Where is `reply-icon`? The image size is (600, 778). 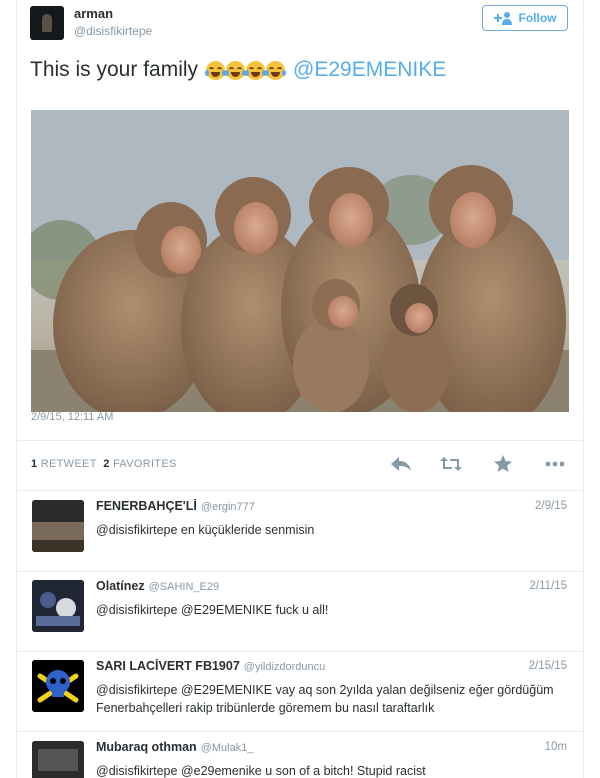
reply-icon is located at coordinates (401, 464).